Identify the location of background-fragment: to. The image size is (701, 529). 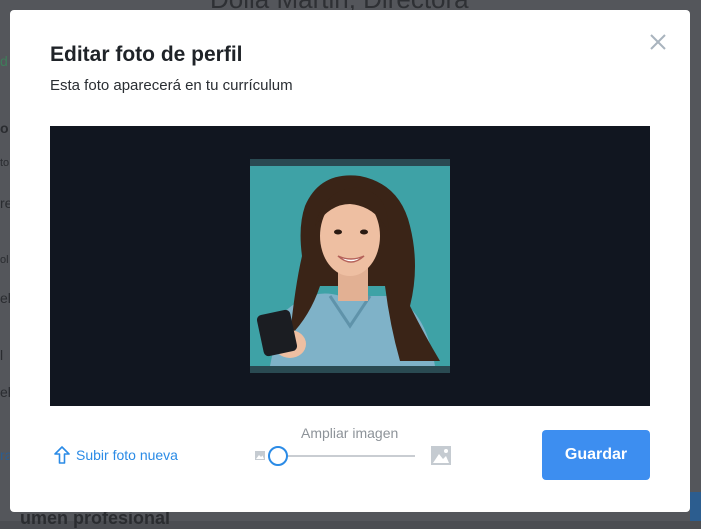
(5, 163).